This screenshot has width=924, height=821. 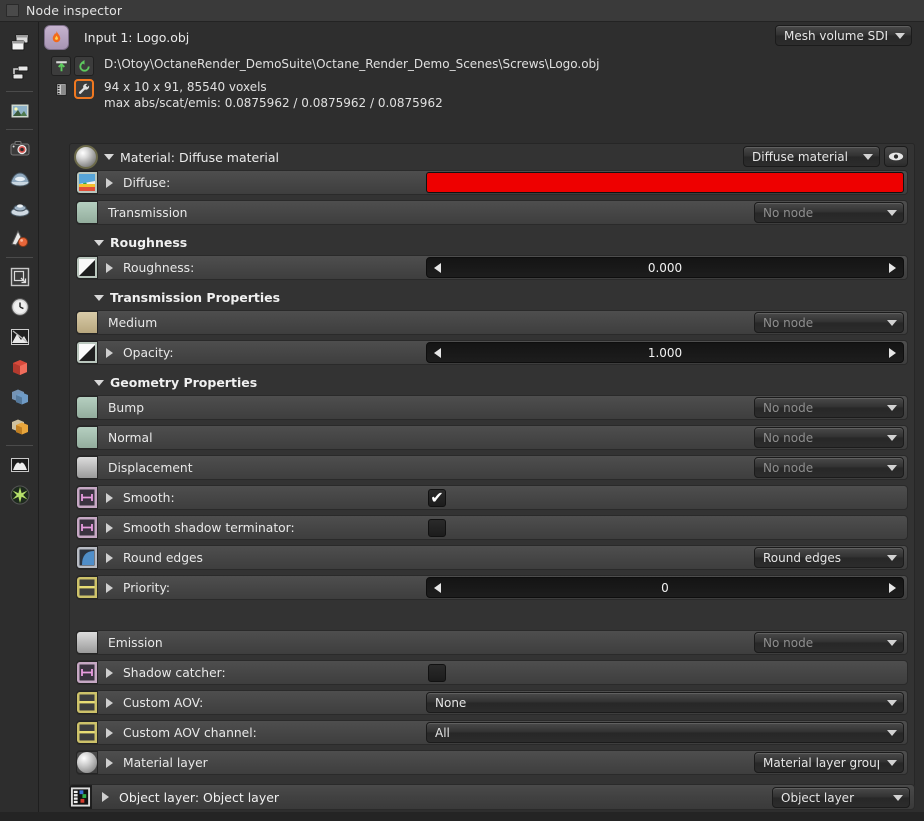 I want to click on dropdown-custom-aov-channel: All, so click(x=665, y=732).